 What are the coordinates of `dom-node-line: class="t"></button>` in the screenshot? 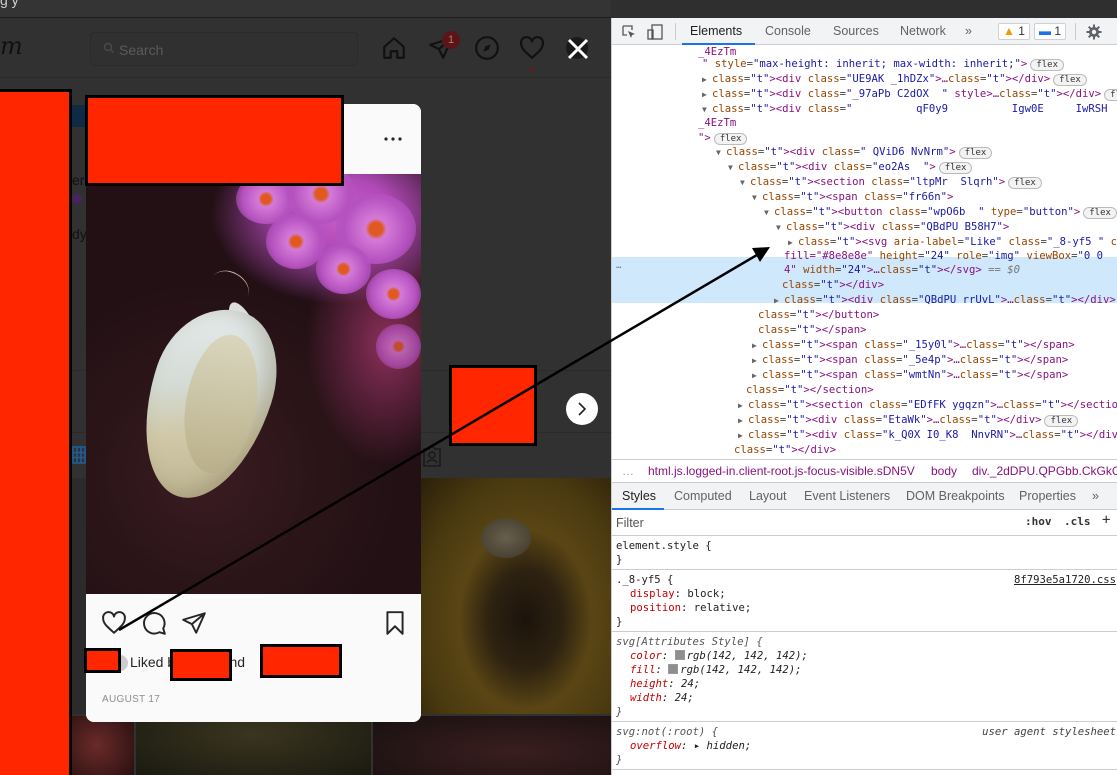 It's located at (818, 315).